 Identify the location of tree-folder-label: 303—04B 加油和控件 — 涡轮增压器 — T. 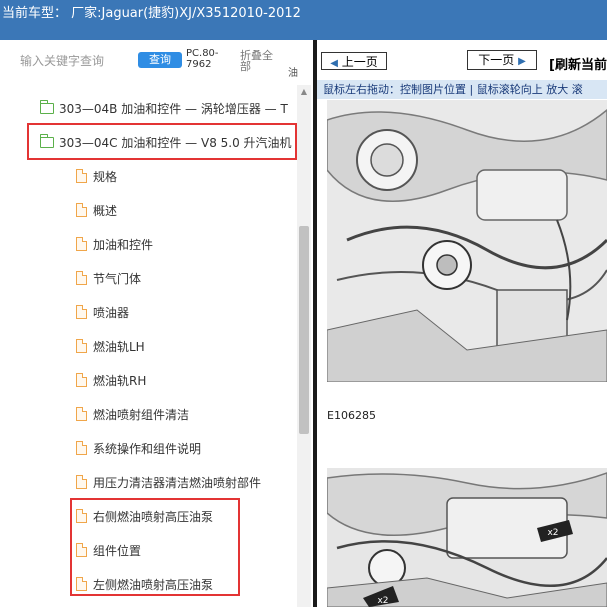
(173, 108).